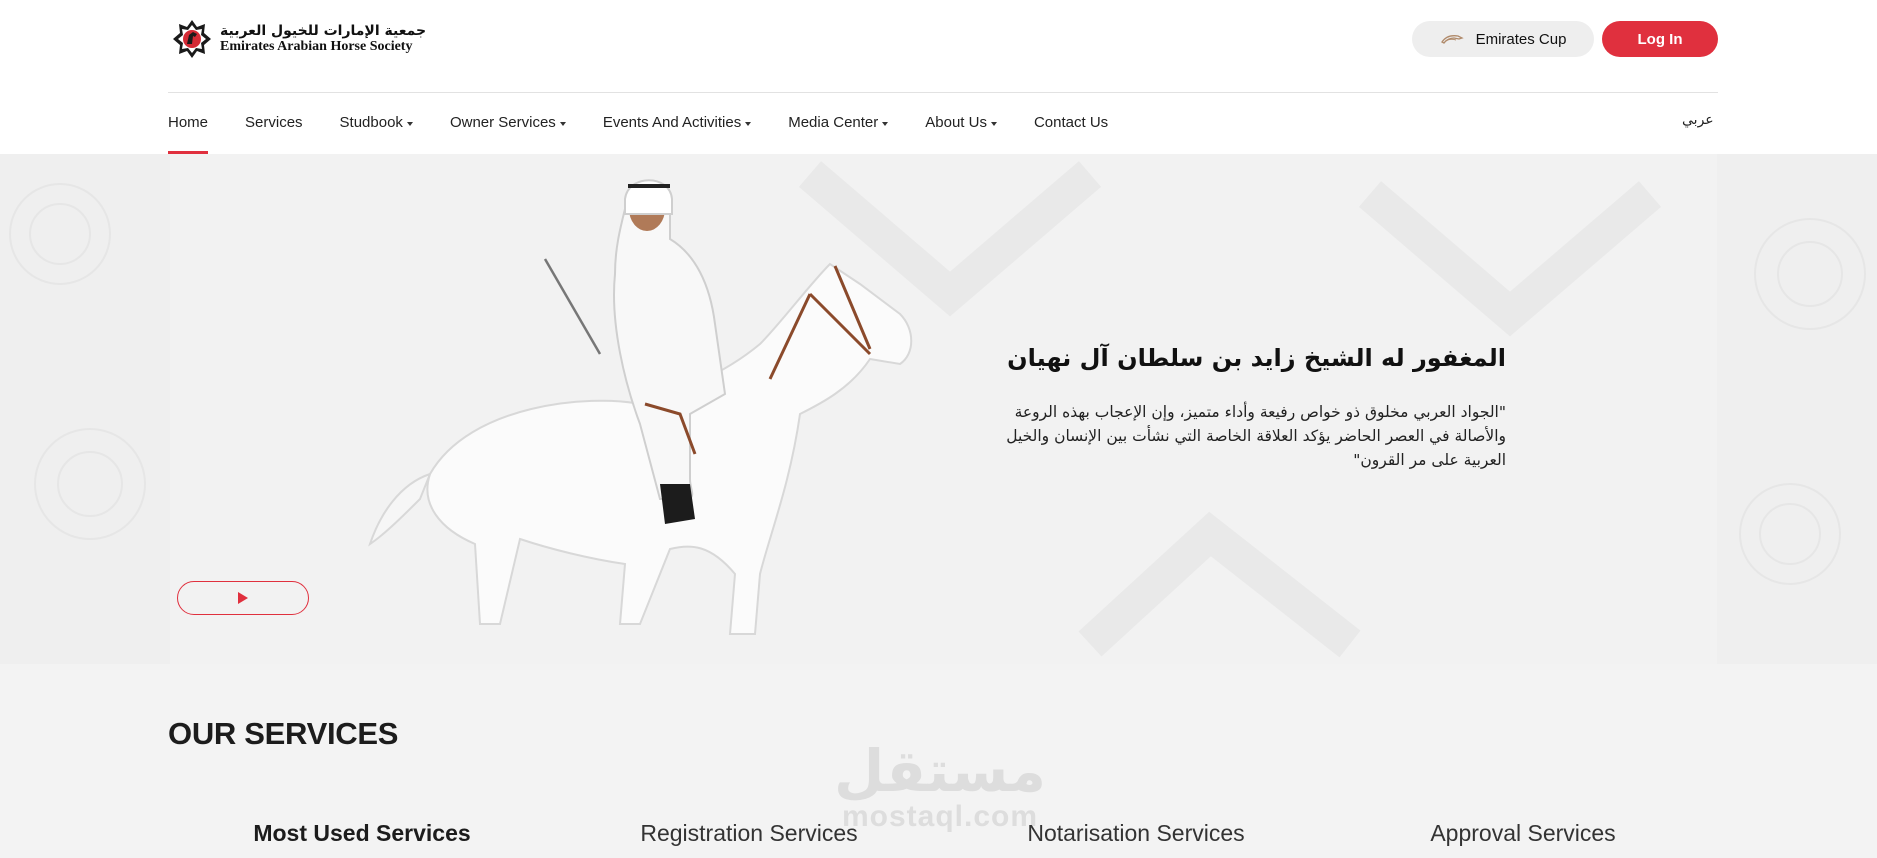 The height and width of the screenshot is (858, 1877). Describe the element at coordinates (361, 833) in the screenshot. I see `tab-most-used-services: Most Used Services` at that location.